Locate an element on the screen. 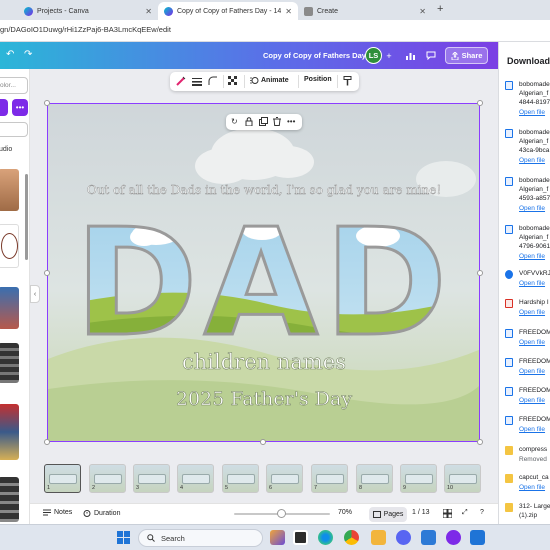  left-panel-scrollbar is located at coordinates (26, 217).